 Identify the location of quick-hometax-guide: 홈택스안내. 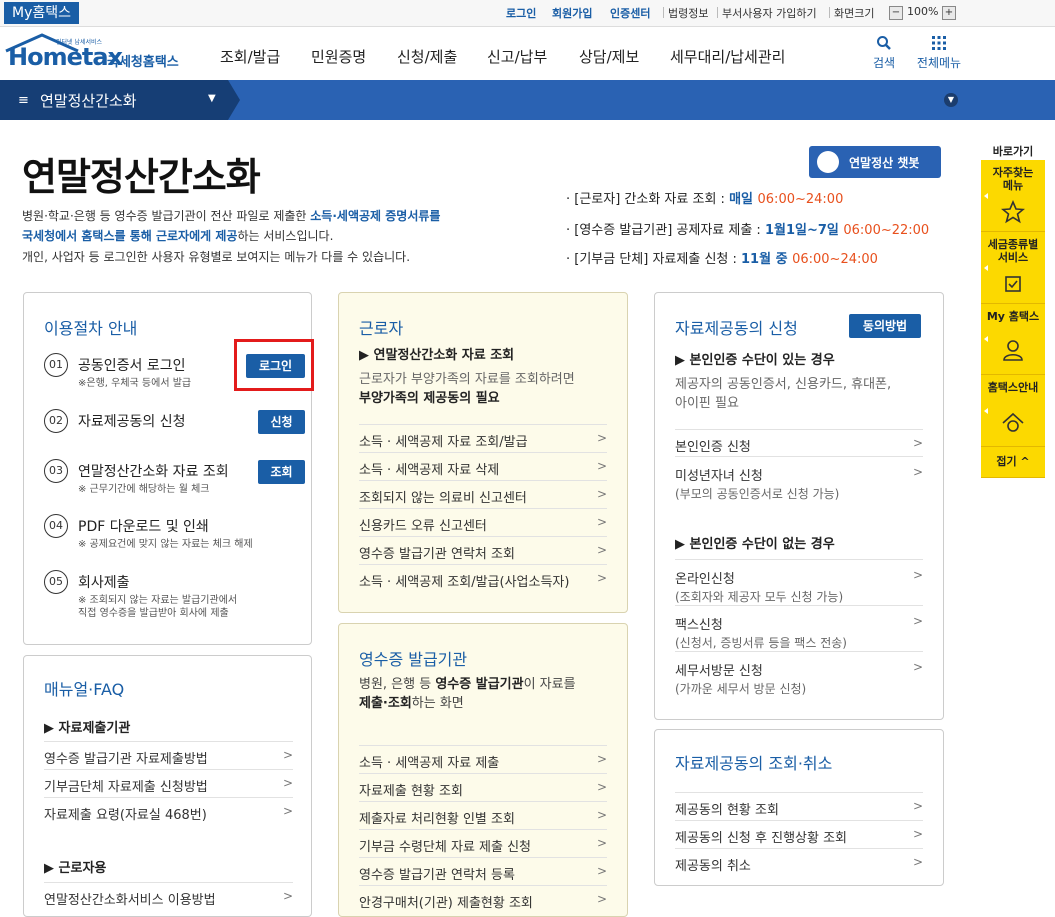
(1013, 411).